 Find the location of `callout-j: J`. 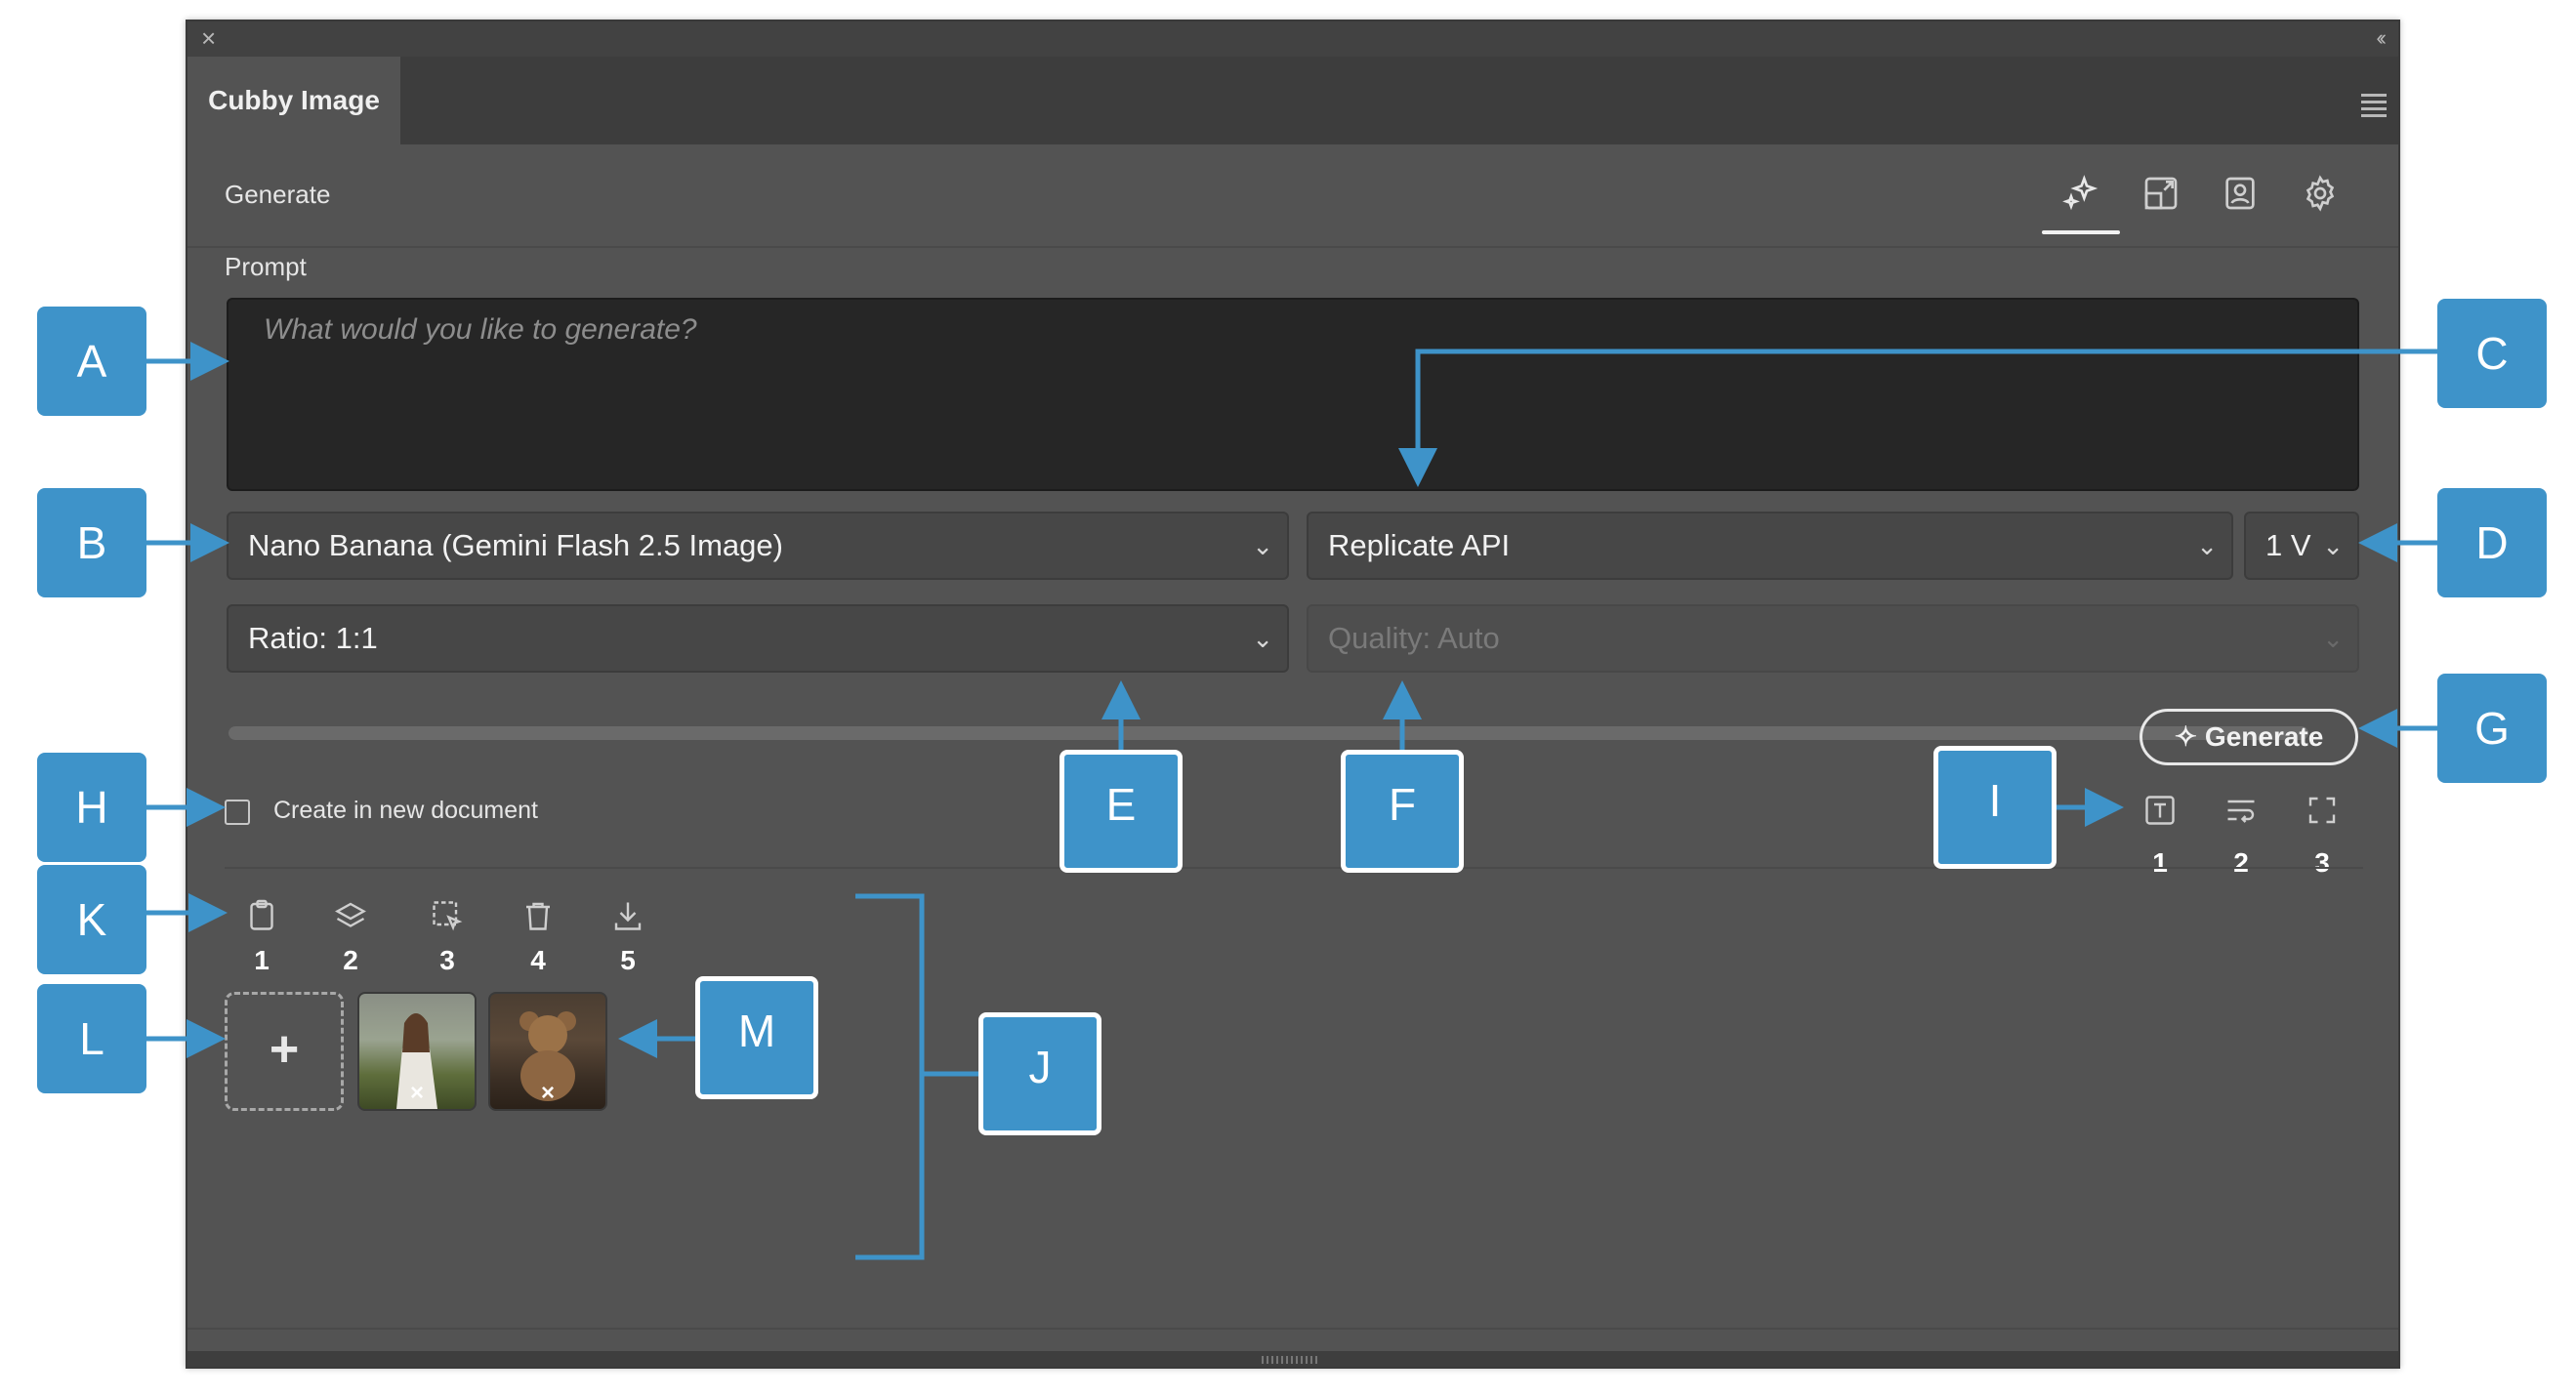

callout-j: J is located at coordinates (1039, 1073).